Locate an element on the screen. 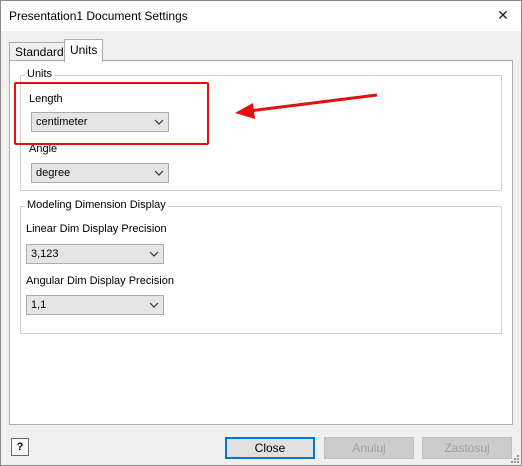 The width and height of the screenshot is (522, 466). angle-select: degree is located at coordinates (100, 173).